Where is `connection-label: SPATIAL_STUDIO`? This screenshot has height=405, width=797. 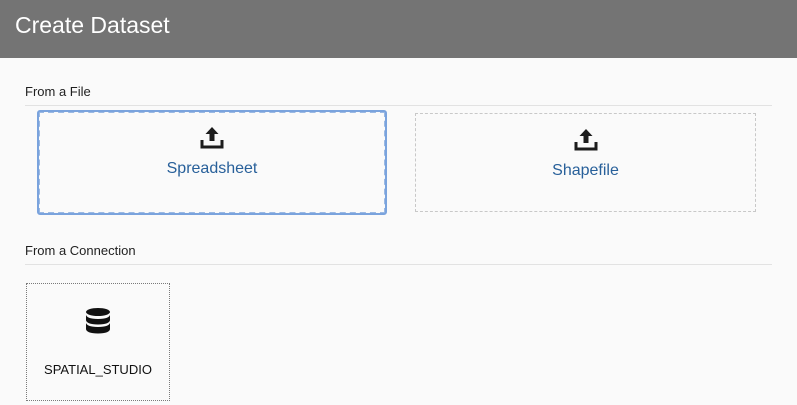 connection-label: SPATIAL_STUDIO is located at coordinates (98, 369).